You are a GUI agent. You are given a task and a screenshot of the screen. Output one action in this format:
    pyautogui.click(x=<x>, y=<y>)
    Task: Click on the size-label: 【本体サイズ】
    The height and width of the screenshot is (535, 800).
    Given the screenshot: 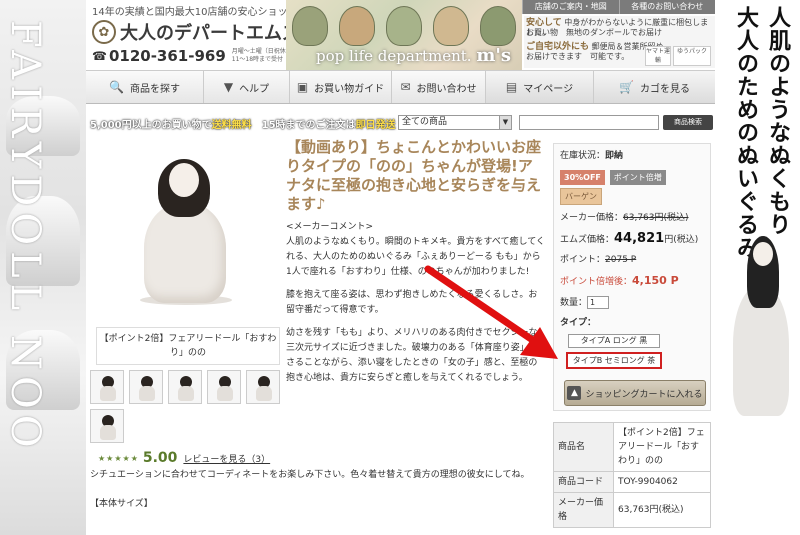 What is the action you would take?
    pyautogui.click(x=121, y=504)
    